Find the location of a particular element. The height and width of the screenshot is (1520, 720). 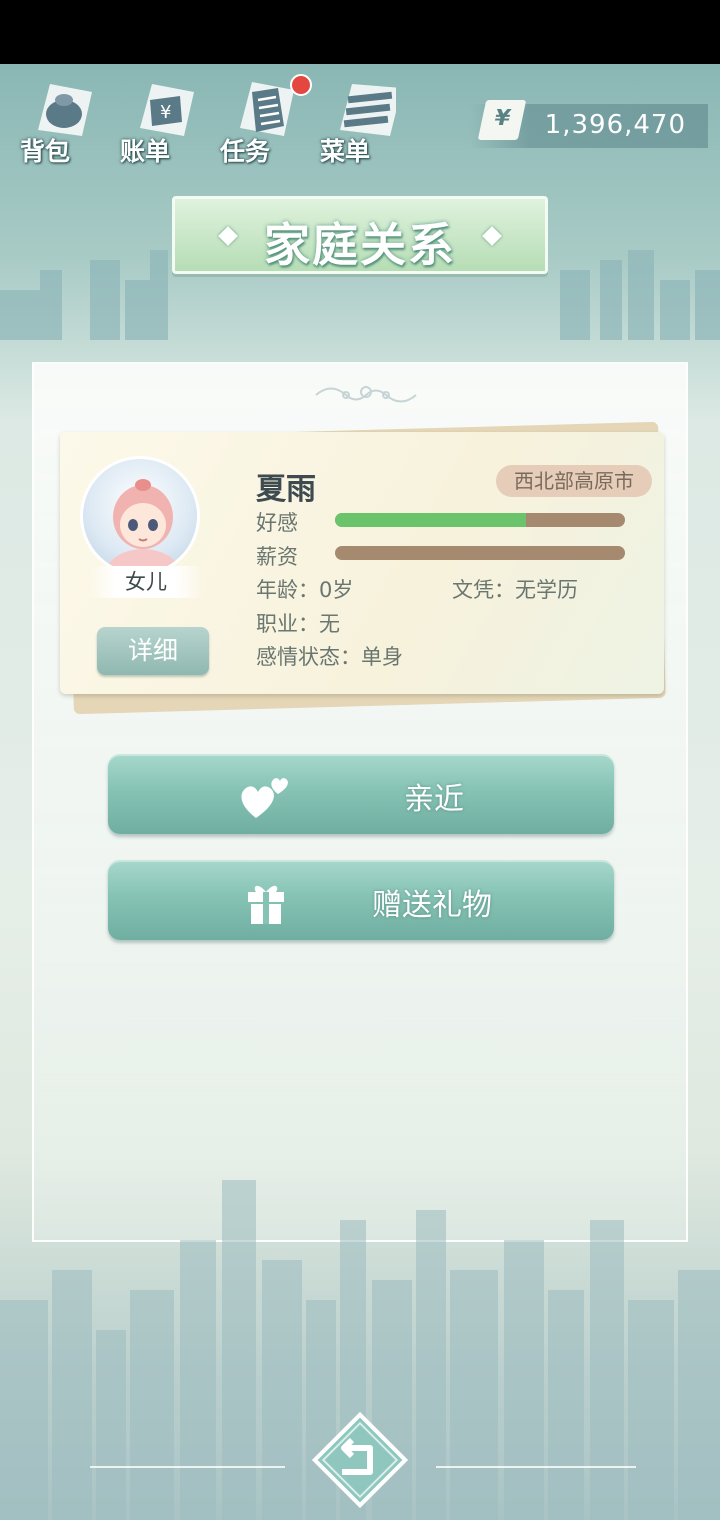

menu-bill-label: 账单 is located at coordinates (145, 151).